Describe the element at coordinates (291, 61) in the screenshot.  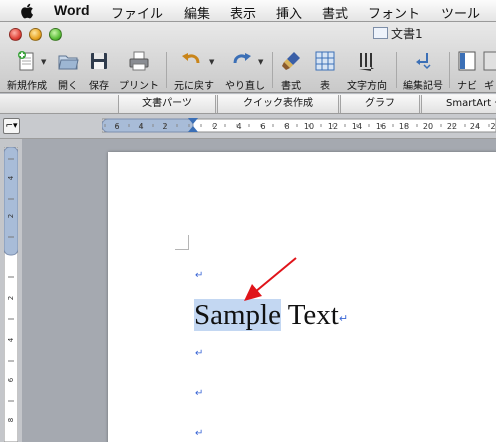
I see `format-brush-icon` at that location.